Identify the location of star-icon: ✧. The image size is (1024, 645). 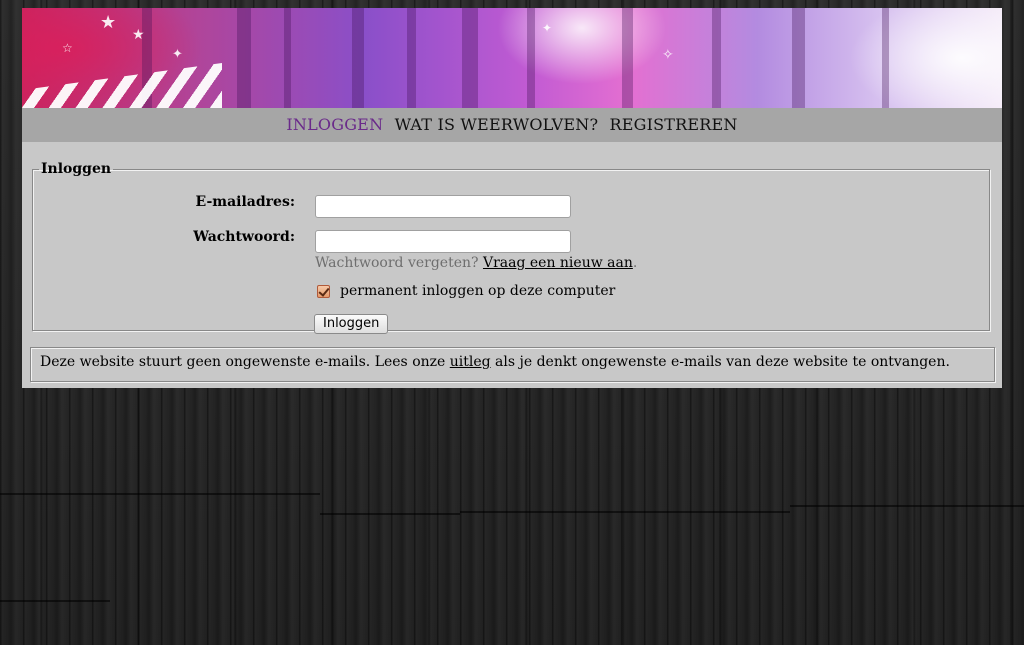
(668, 55).